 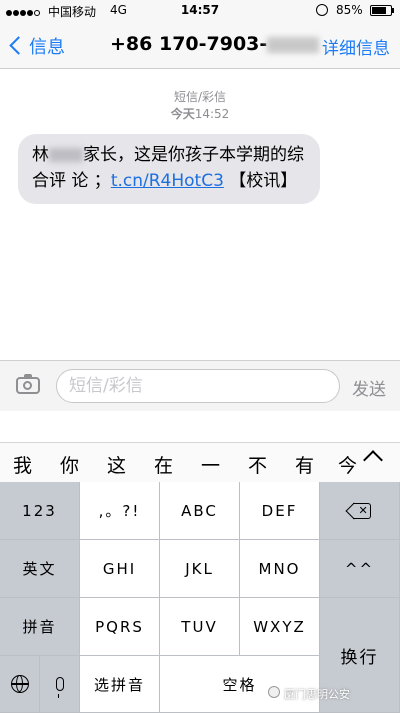 I want to click on camera-bump, so click(x=28, y=376).